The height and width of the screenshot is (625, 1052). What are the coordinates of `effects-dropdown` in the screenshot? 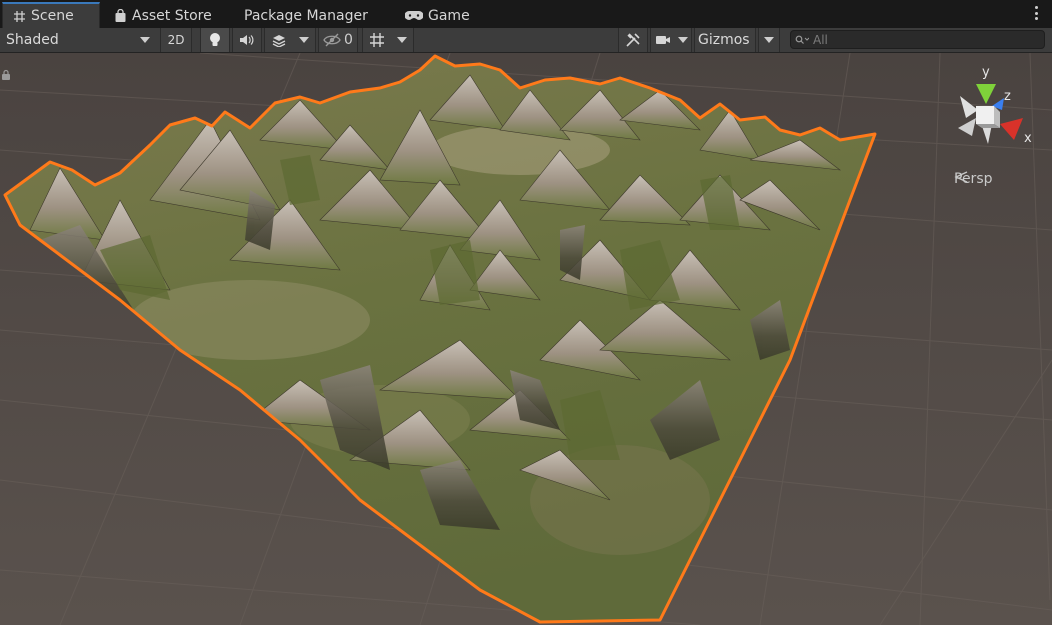 It's located at (290, 40).